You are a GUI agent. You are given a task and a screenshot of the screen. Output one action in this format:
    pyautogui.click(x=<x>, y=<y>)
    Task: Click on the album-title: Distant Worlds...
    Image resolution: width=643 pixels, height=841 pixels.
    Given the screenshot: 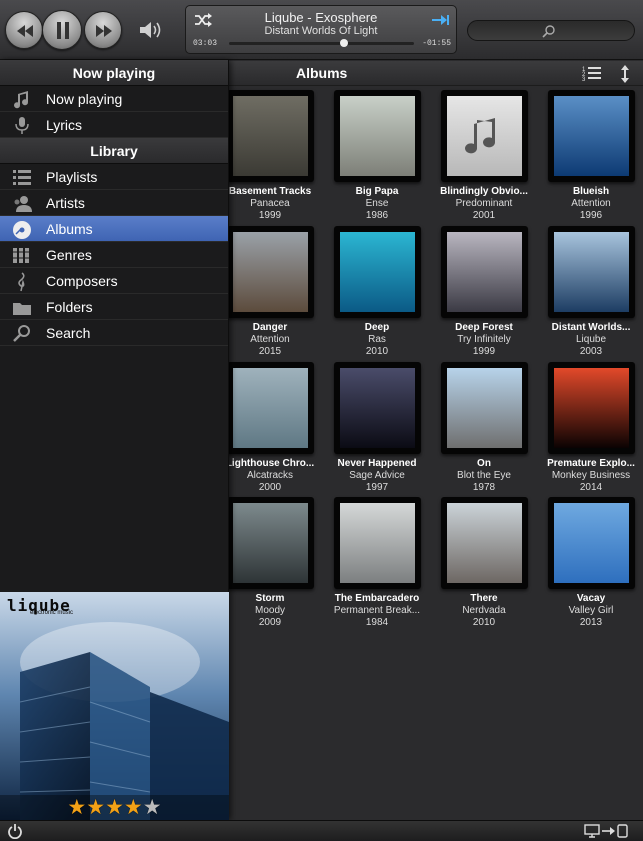 What is the action you would take?
    pyautogui.click(x=591, y=327)
    